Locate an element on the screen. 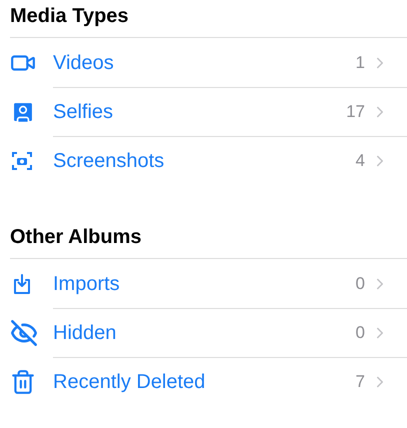  album-row: Videos 1 is located at coordinates (208, 62).